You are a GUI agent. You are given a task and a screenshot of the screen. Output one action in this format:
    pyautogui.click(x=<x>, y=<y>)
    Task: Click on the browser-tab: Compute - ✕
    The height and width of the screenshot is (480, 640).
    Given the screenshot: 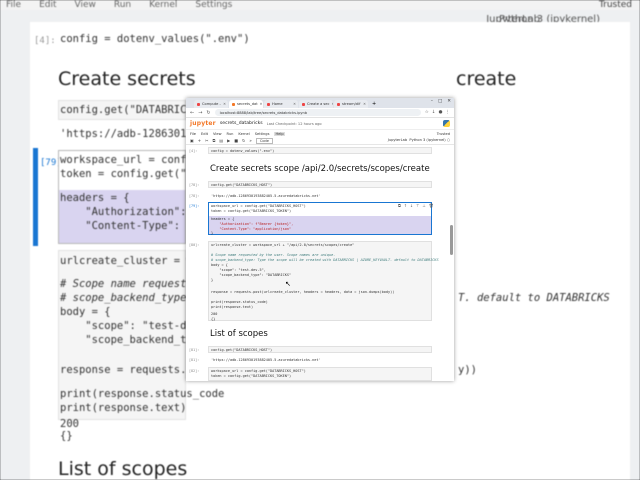 What is the action you would take?
    pyautogui.click(x=211, y=104)
    